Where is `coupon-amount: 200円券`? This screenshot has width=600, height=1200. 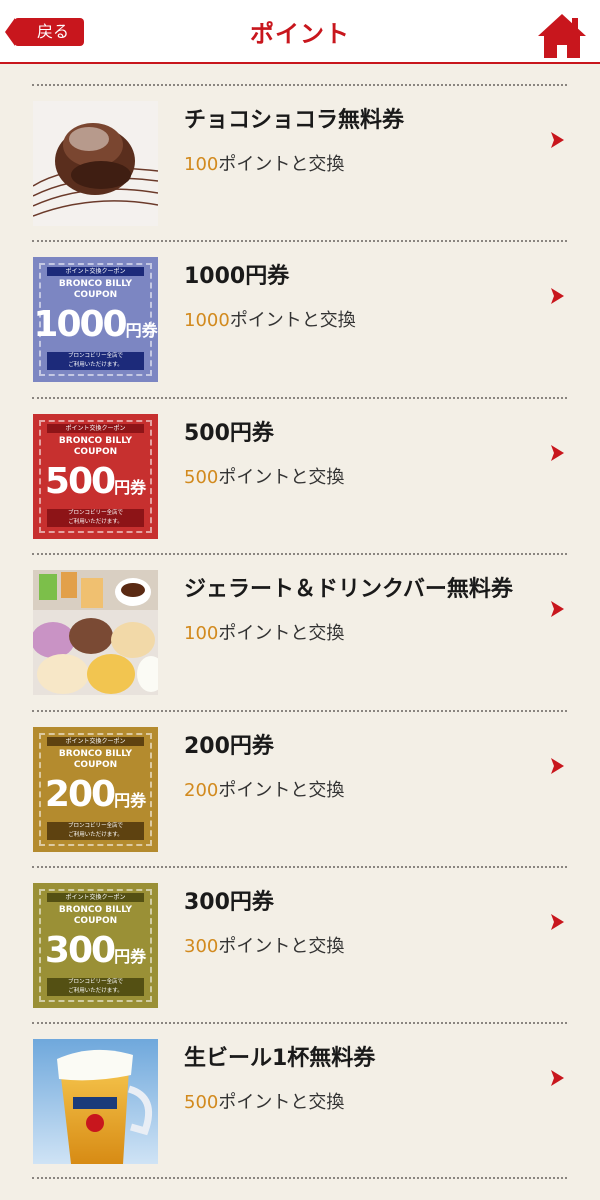 coupon-amount: 200円券 is located at coordinates (95, 794).